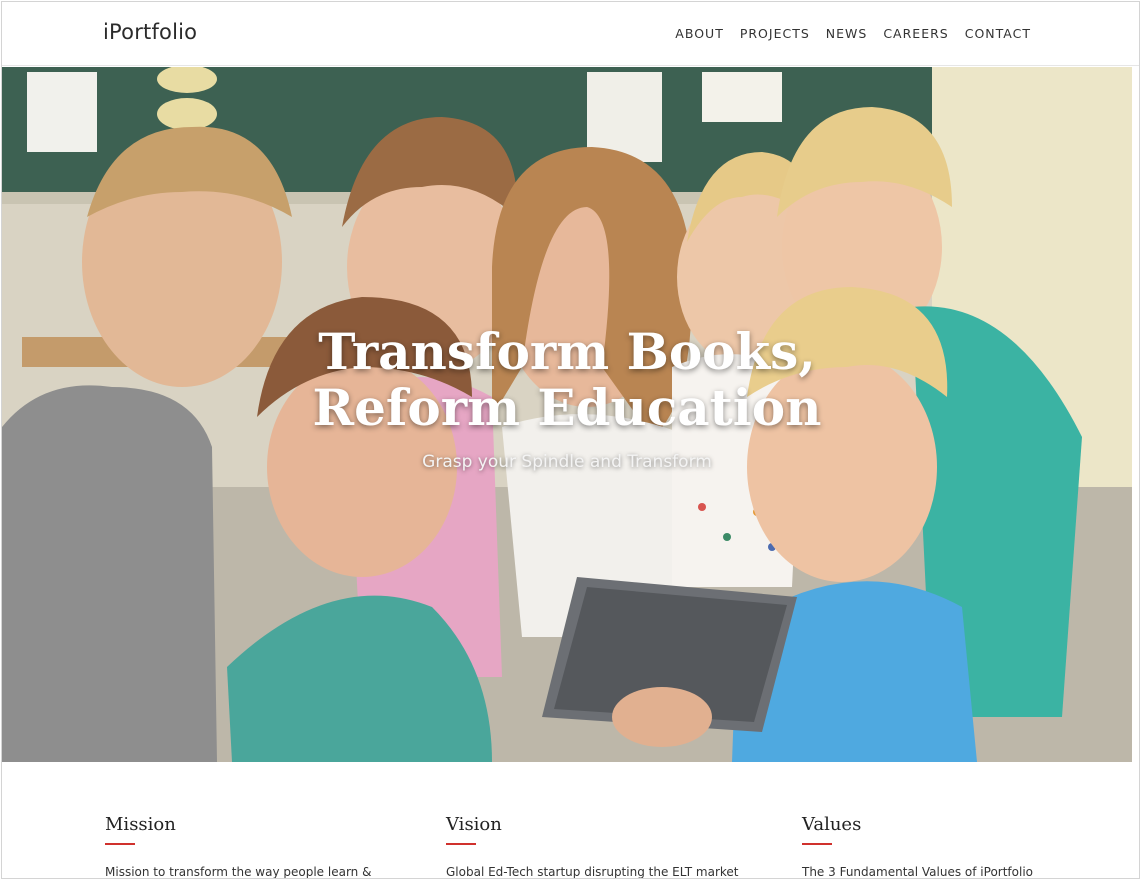 This screenshot has height=880, width=1144. I want to click on hero-title: Transform Books, Reform Education, so click(567, 380).